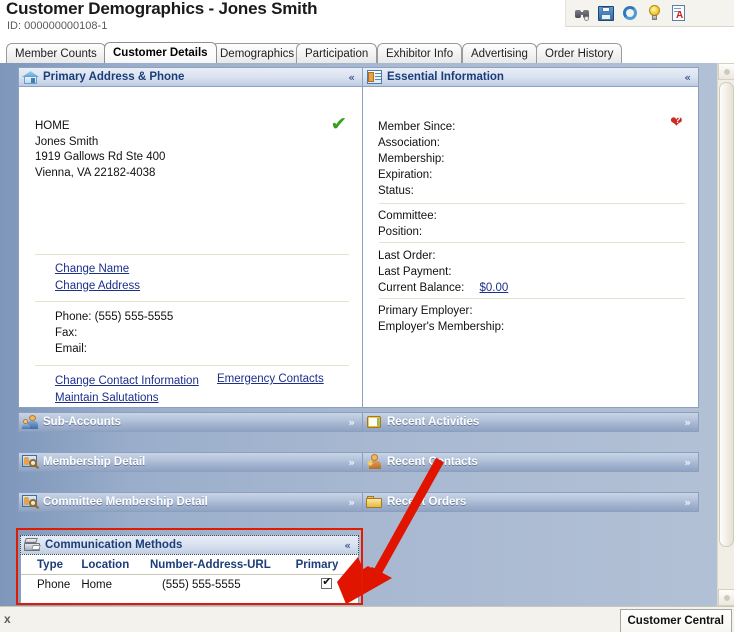 This screenshot has width=734, height=632. I want to click on panel-title: Sub-Accounts, so click(82, 422).